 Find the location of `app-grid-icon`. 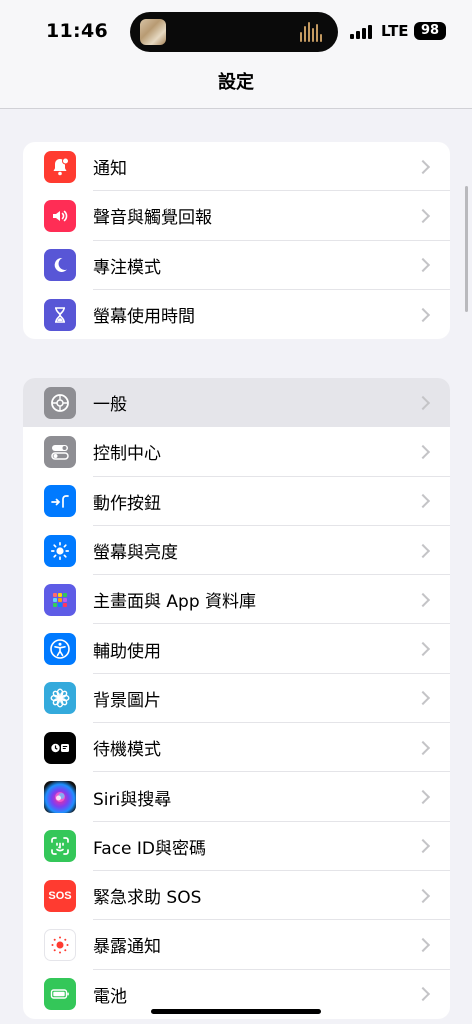

app-grid-icon is located at coordinates (60, 599).